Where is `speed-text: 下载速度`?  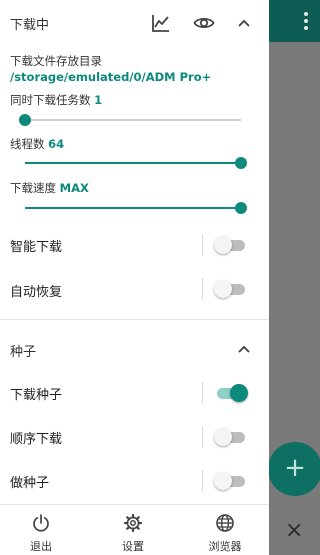 speed-text: 下载速度 is located at coordinates (33, 188).